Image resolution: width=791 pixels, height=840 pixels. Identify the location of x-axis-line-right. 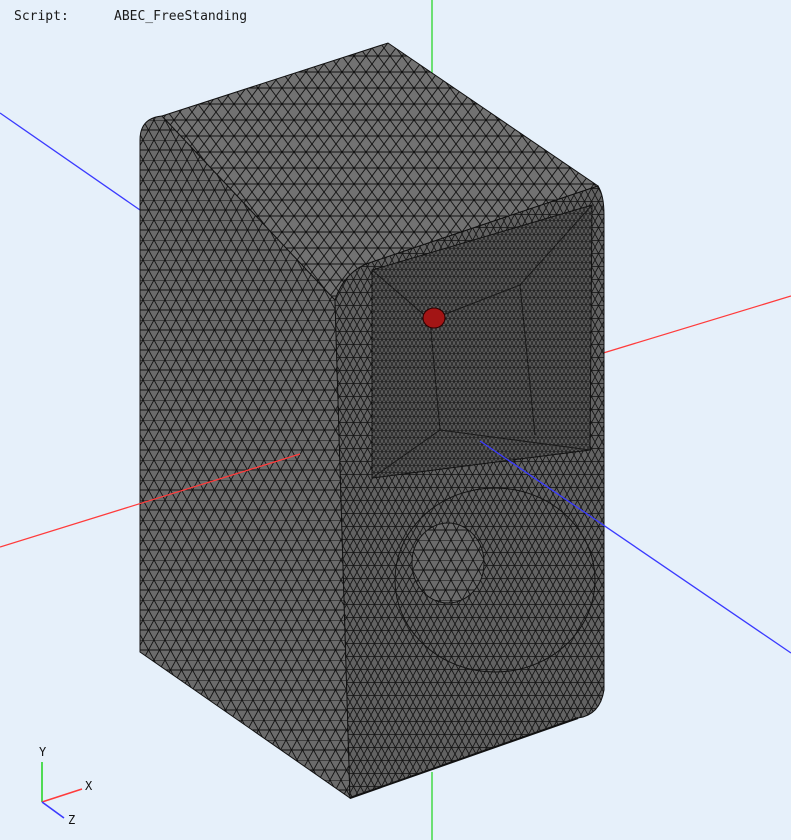
(695, 325).